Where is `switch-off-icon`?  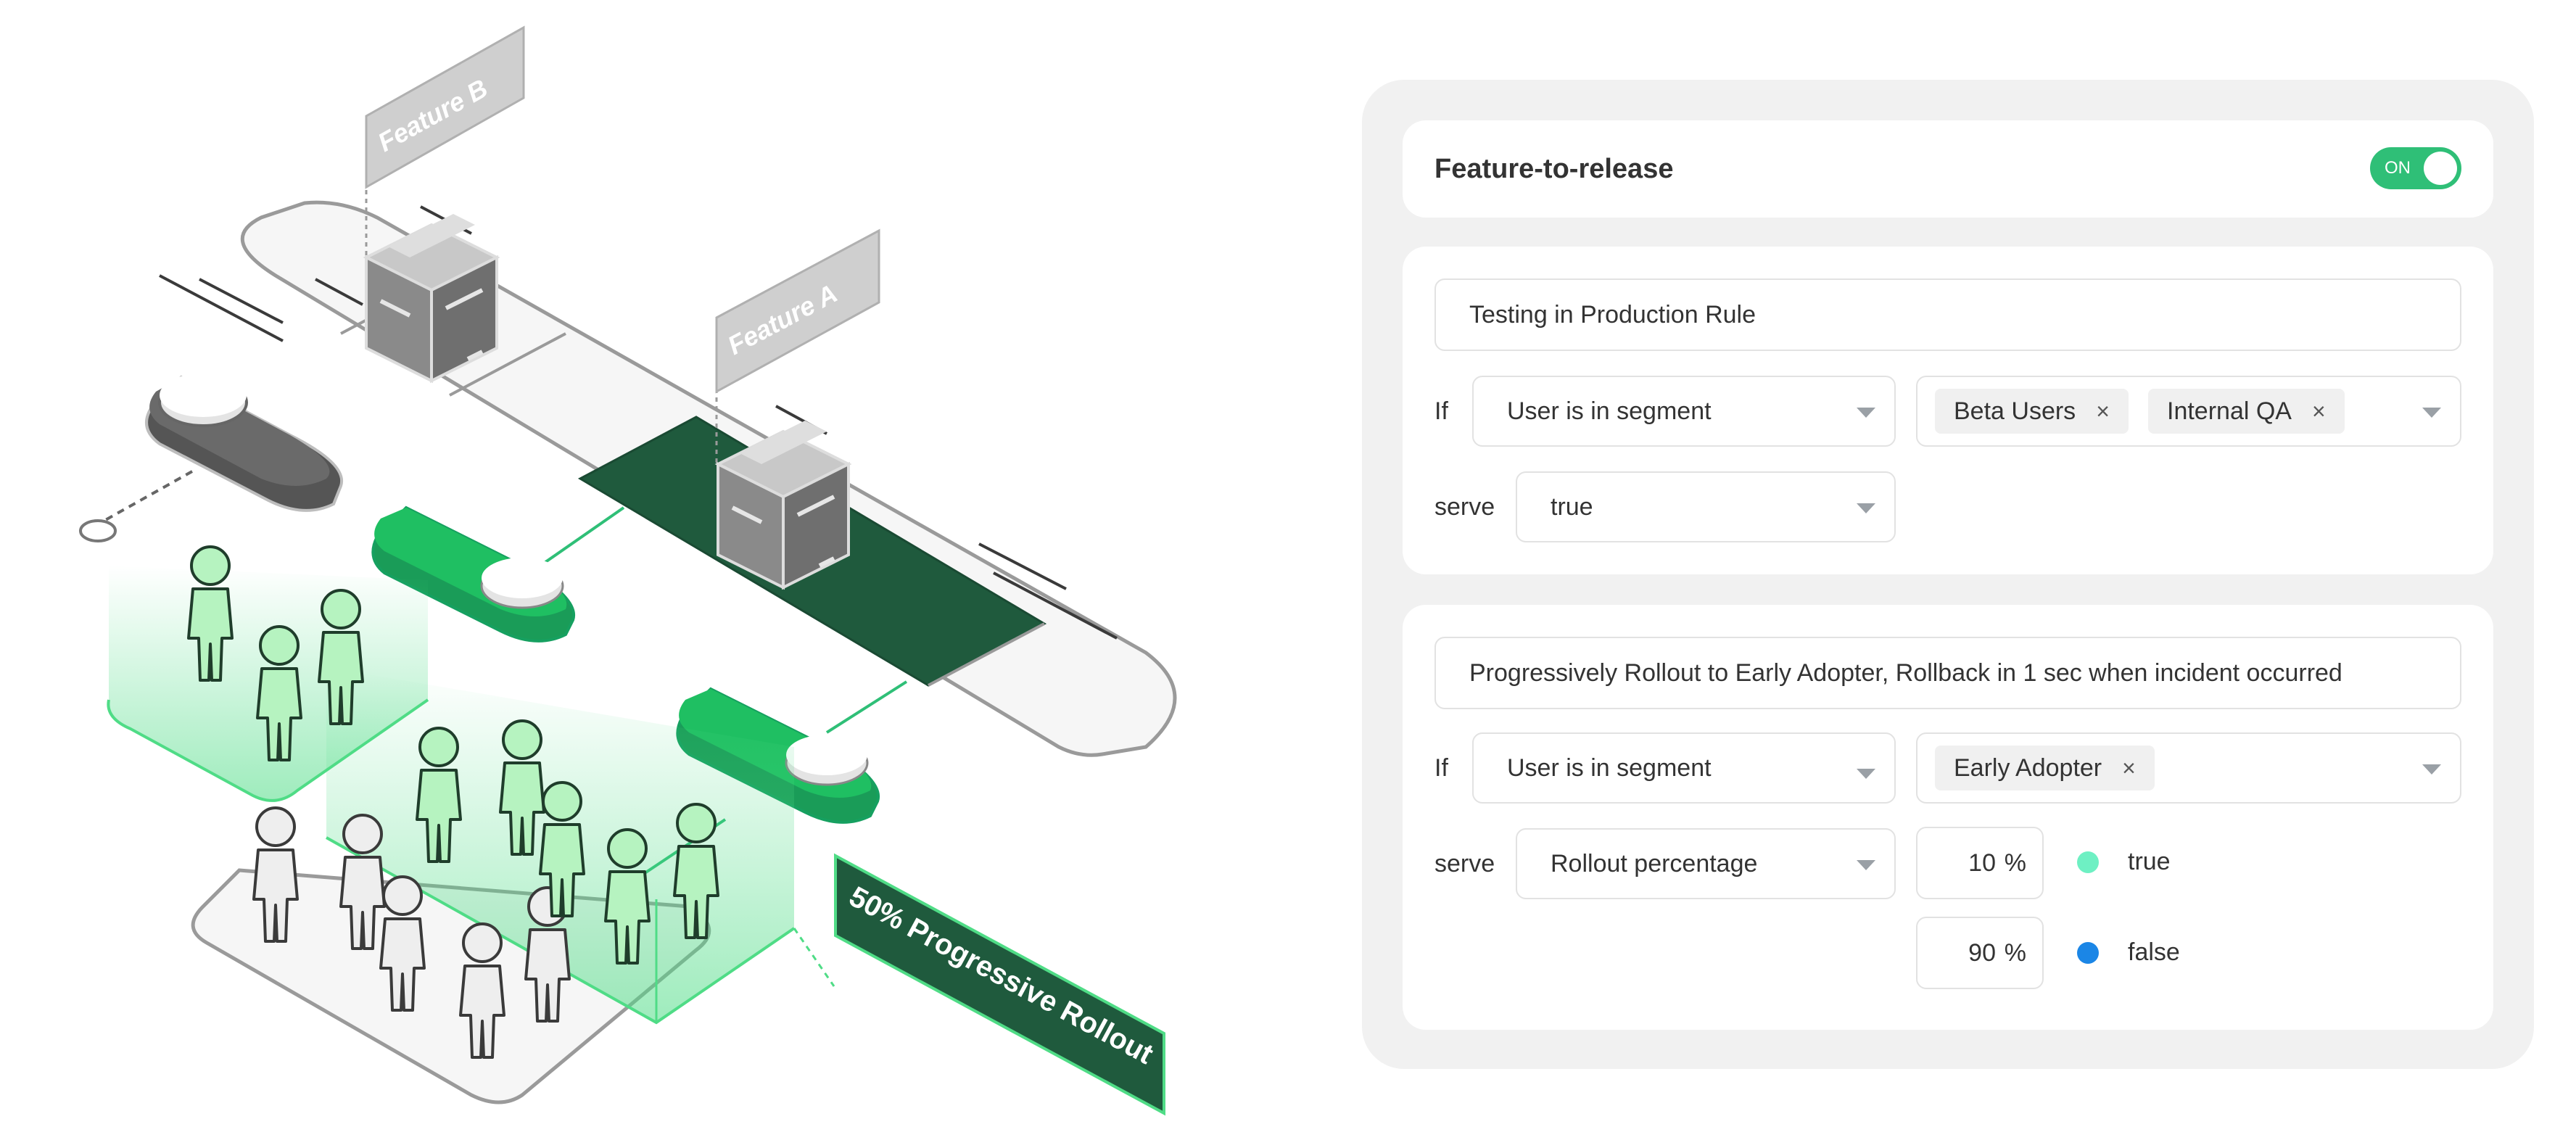
switch-off-icon is located at coordinates (211, 457).